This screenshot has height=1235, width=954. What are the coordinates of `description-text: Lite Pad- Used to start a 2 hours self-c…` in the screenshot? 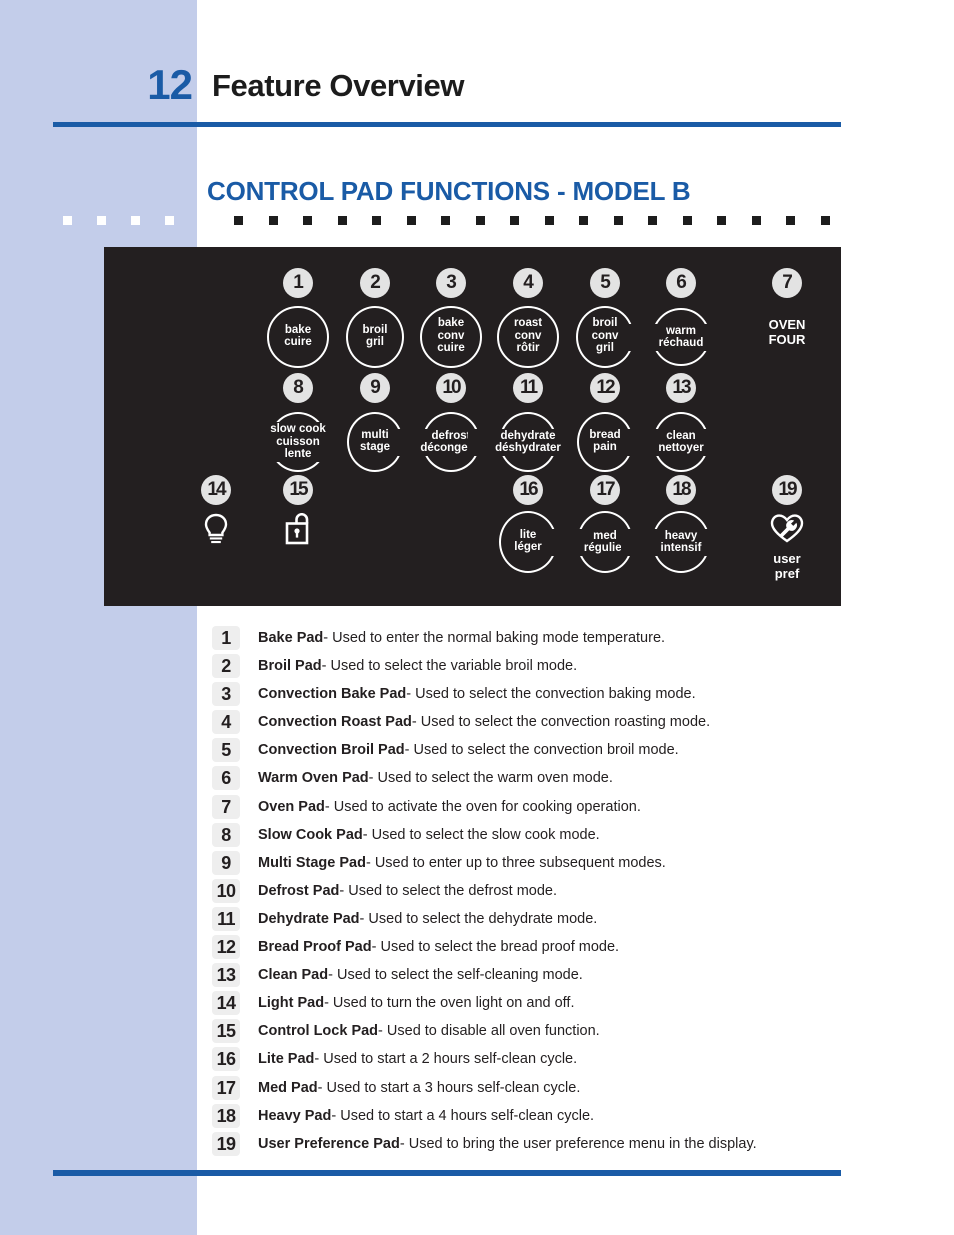 It's located at (417, 1059).